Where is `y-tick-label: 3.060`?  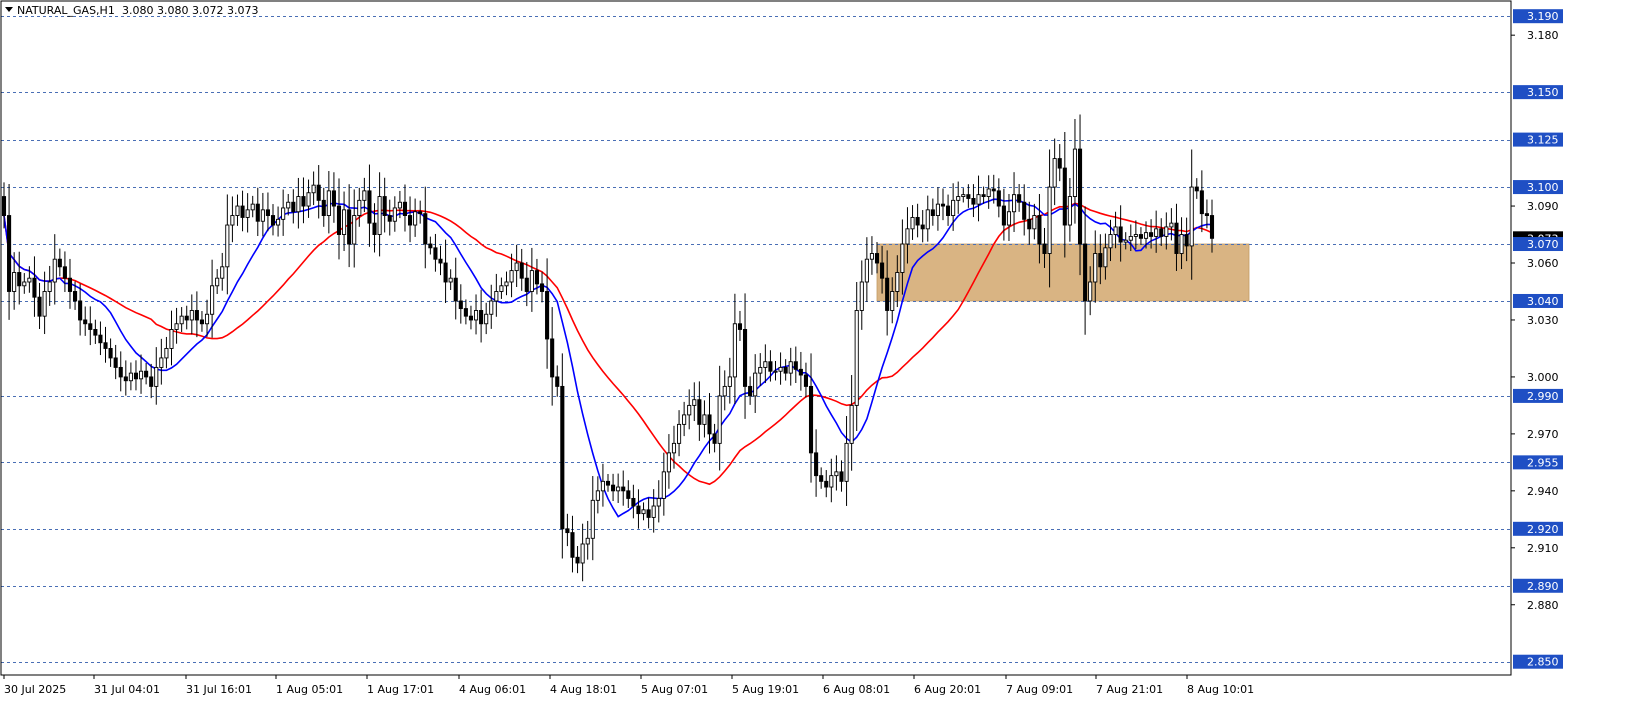
y-tick-label: 3.060 is located at coordinates (1543, 263).